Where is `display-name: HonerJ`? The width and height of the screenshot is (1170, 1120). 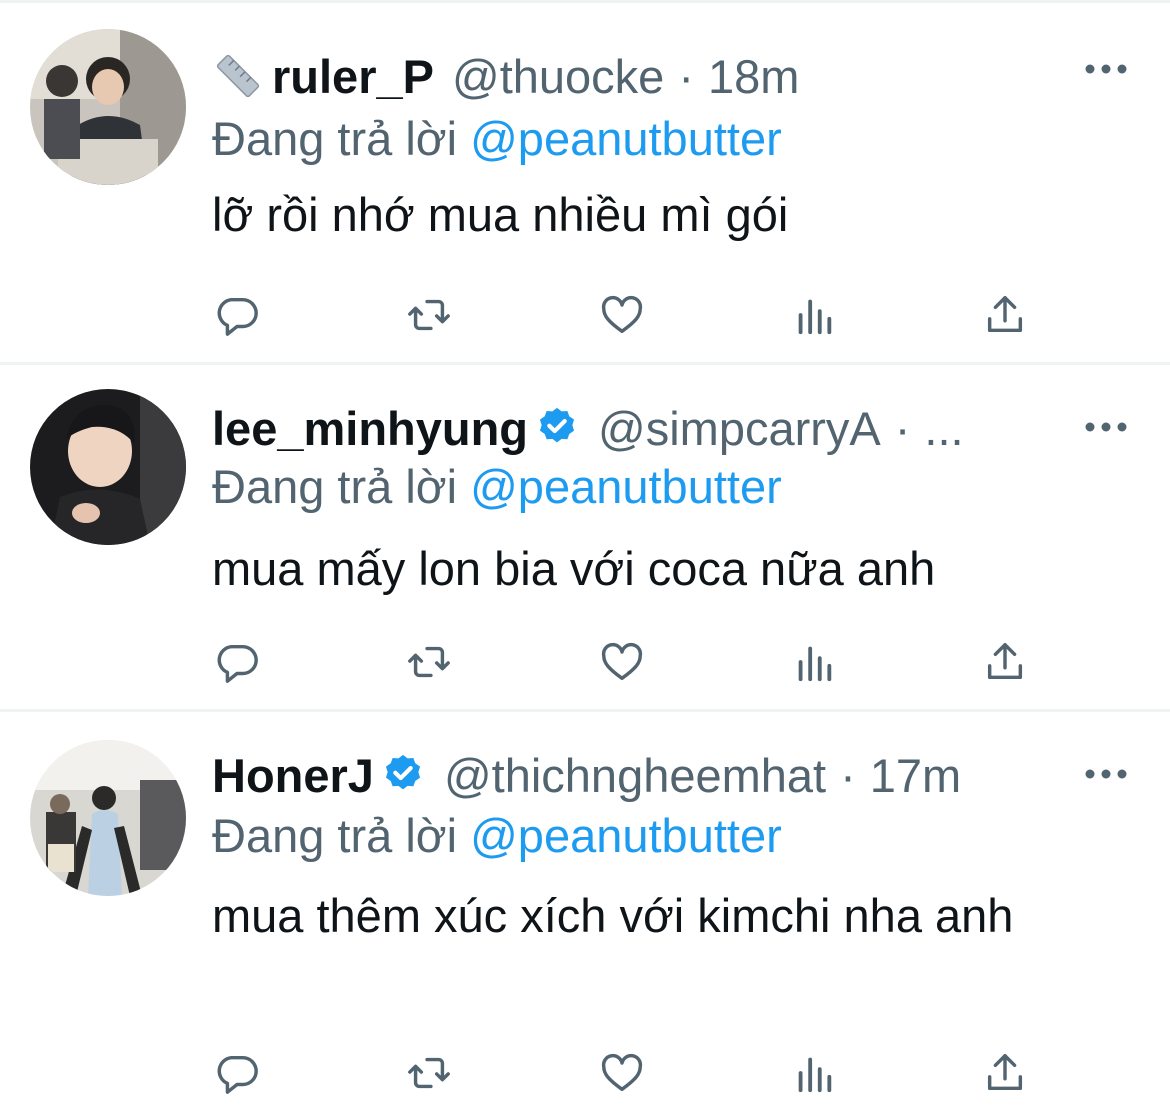
display-name: HonerJ is located at coordinates (293, 775).